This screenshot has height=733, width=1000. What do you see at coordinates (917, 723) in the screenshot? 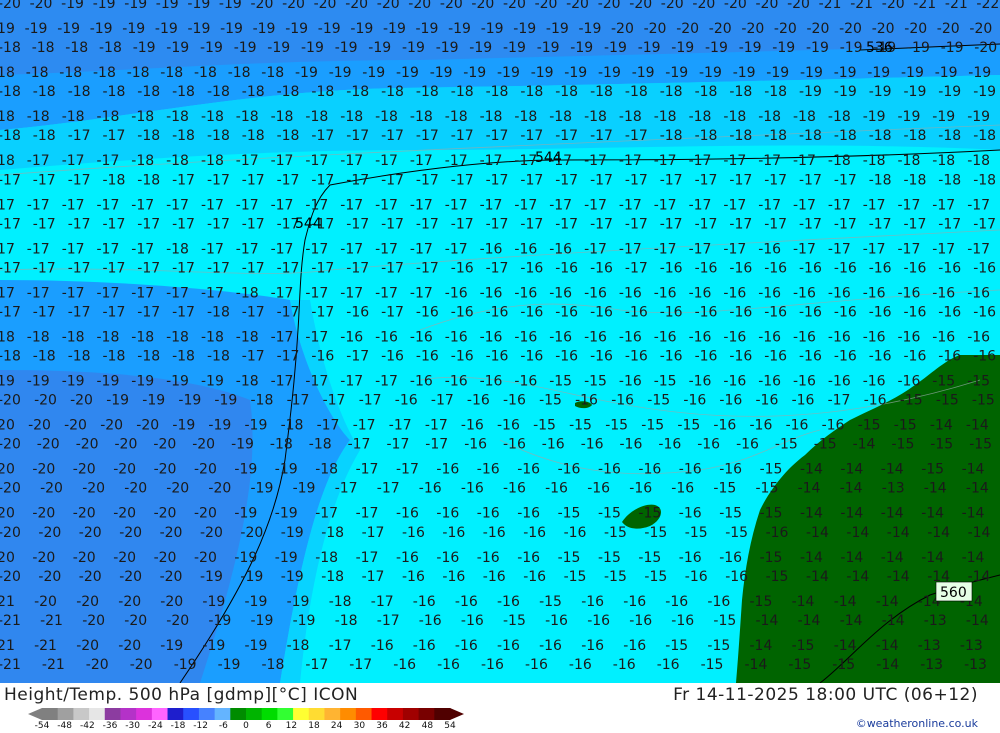
I see `credit-link: ©weatheronline.co.uk` at bounding box center [917, 723].